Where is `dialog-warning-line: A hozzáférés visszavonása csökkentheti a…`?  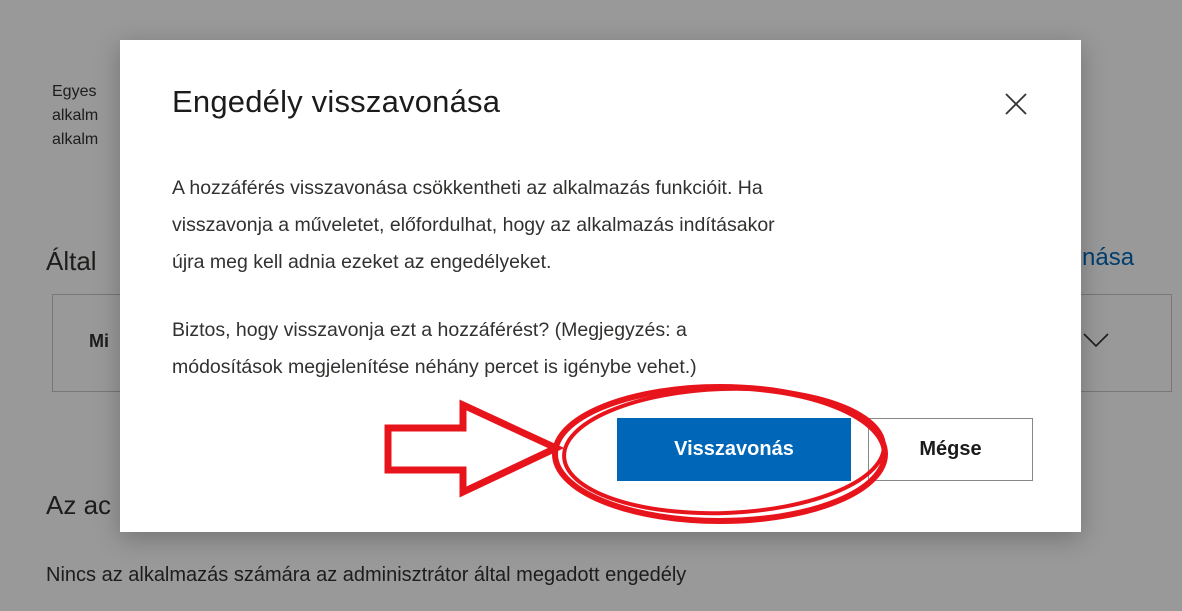 dialog-warning-line: A hozzáférés visszavonása csökkentheti a… is located at coordinates (467, 188).